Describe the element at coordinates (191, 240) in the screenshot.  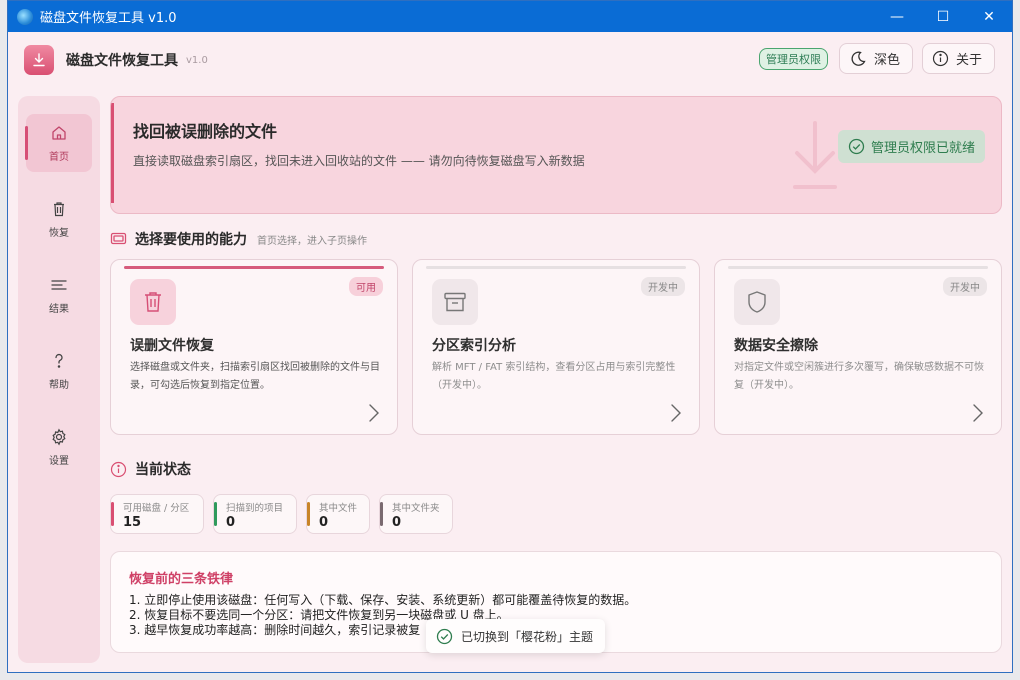
I see `capabilities-title: 选择要使用的能力` at that location.